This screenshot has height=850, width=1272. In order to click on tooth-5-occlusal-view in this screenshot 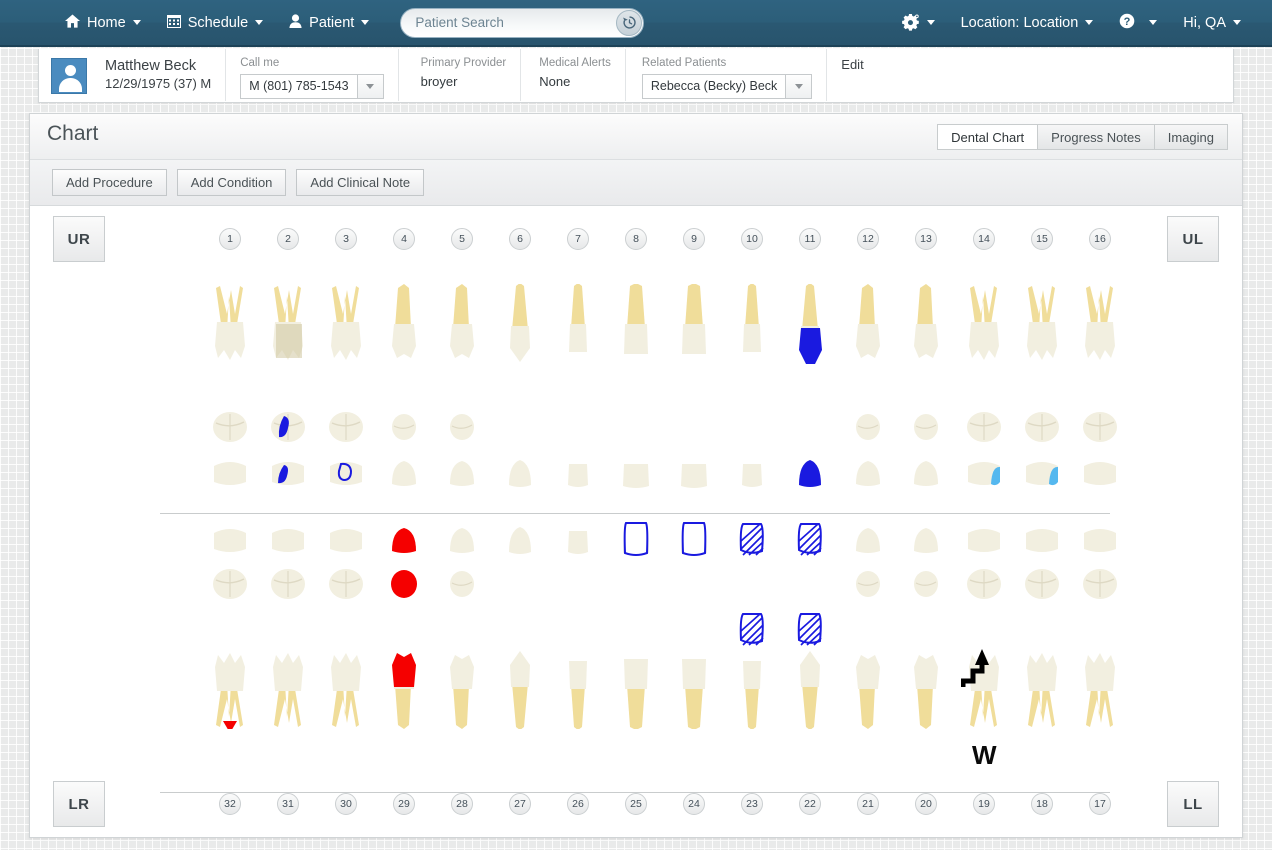, I will do `click(462, 427)`.